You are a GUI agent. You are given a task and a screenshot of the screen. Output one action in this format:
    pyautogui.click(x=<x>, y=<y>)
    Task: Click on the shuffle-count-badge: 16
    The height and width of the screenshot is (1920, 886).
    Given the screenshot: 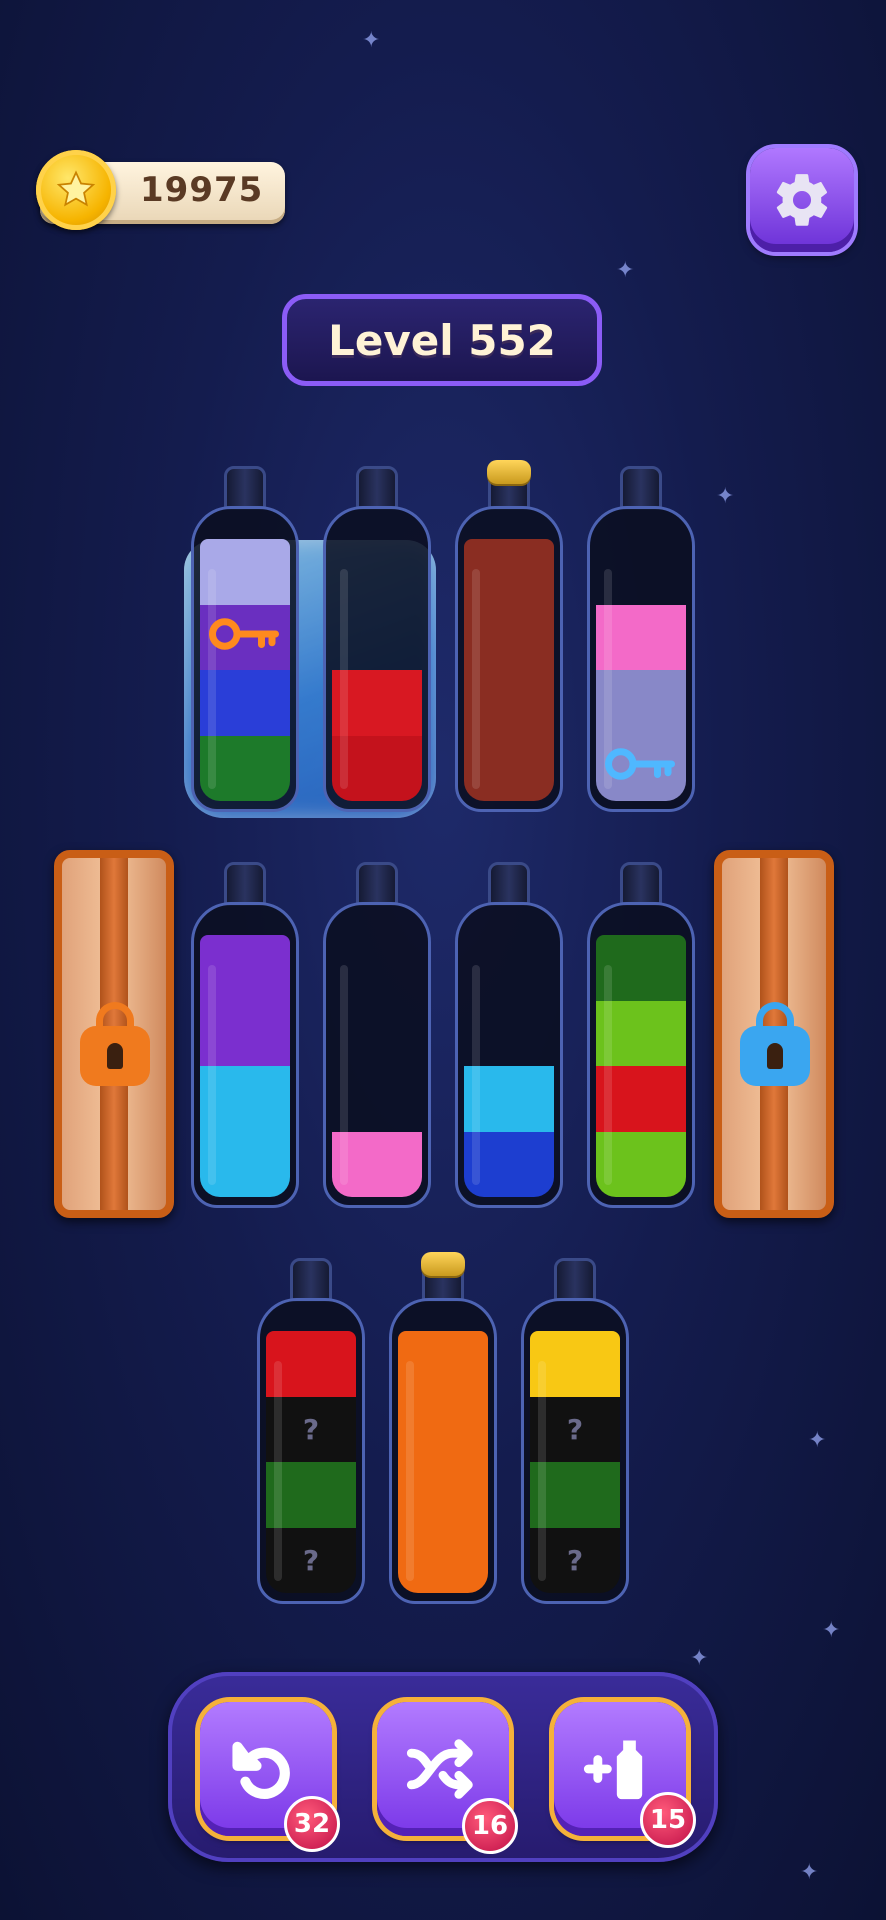 What is the action you would take?
    pyautogui.click(x=490, y=1826)
    